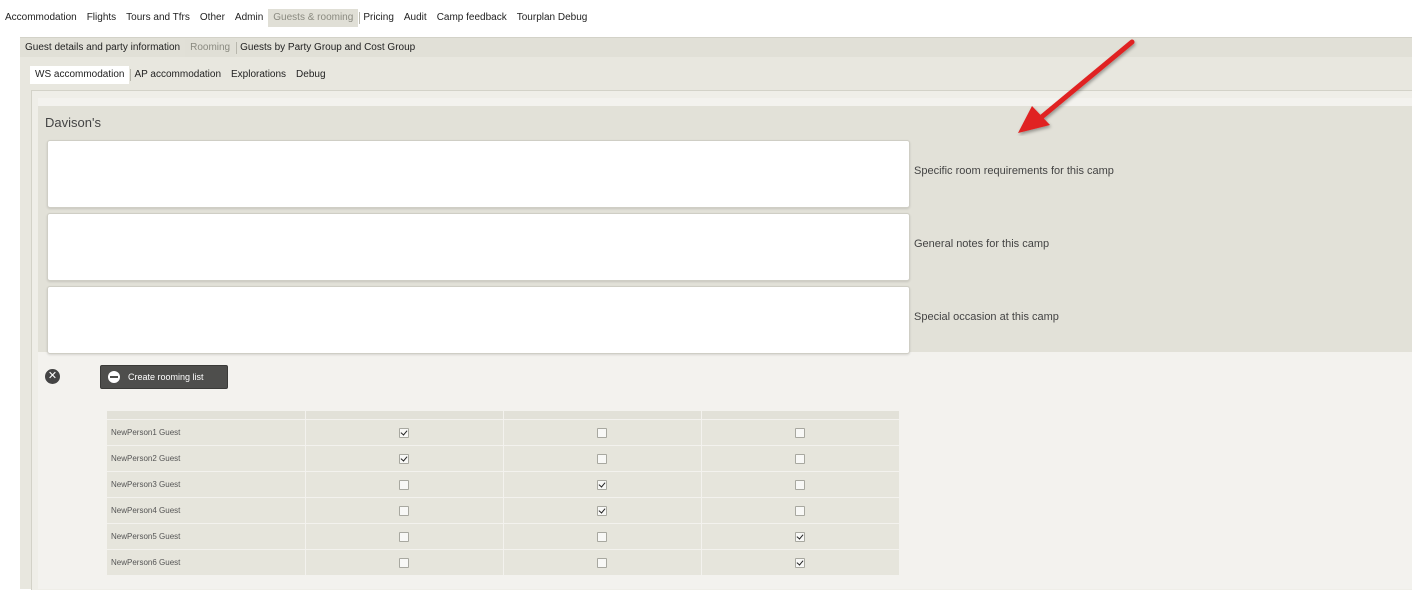 This screenshot has width=1412, height=590. I want to click on room-requirements-field, so click(478, 174).